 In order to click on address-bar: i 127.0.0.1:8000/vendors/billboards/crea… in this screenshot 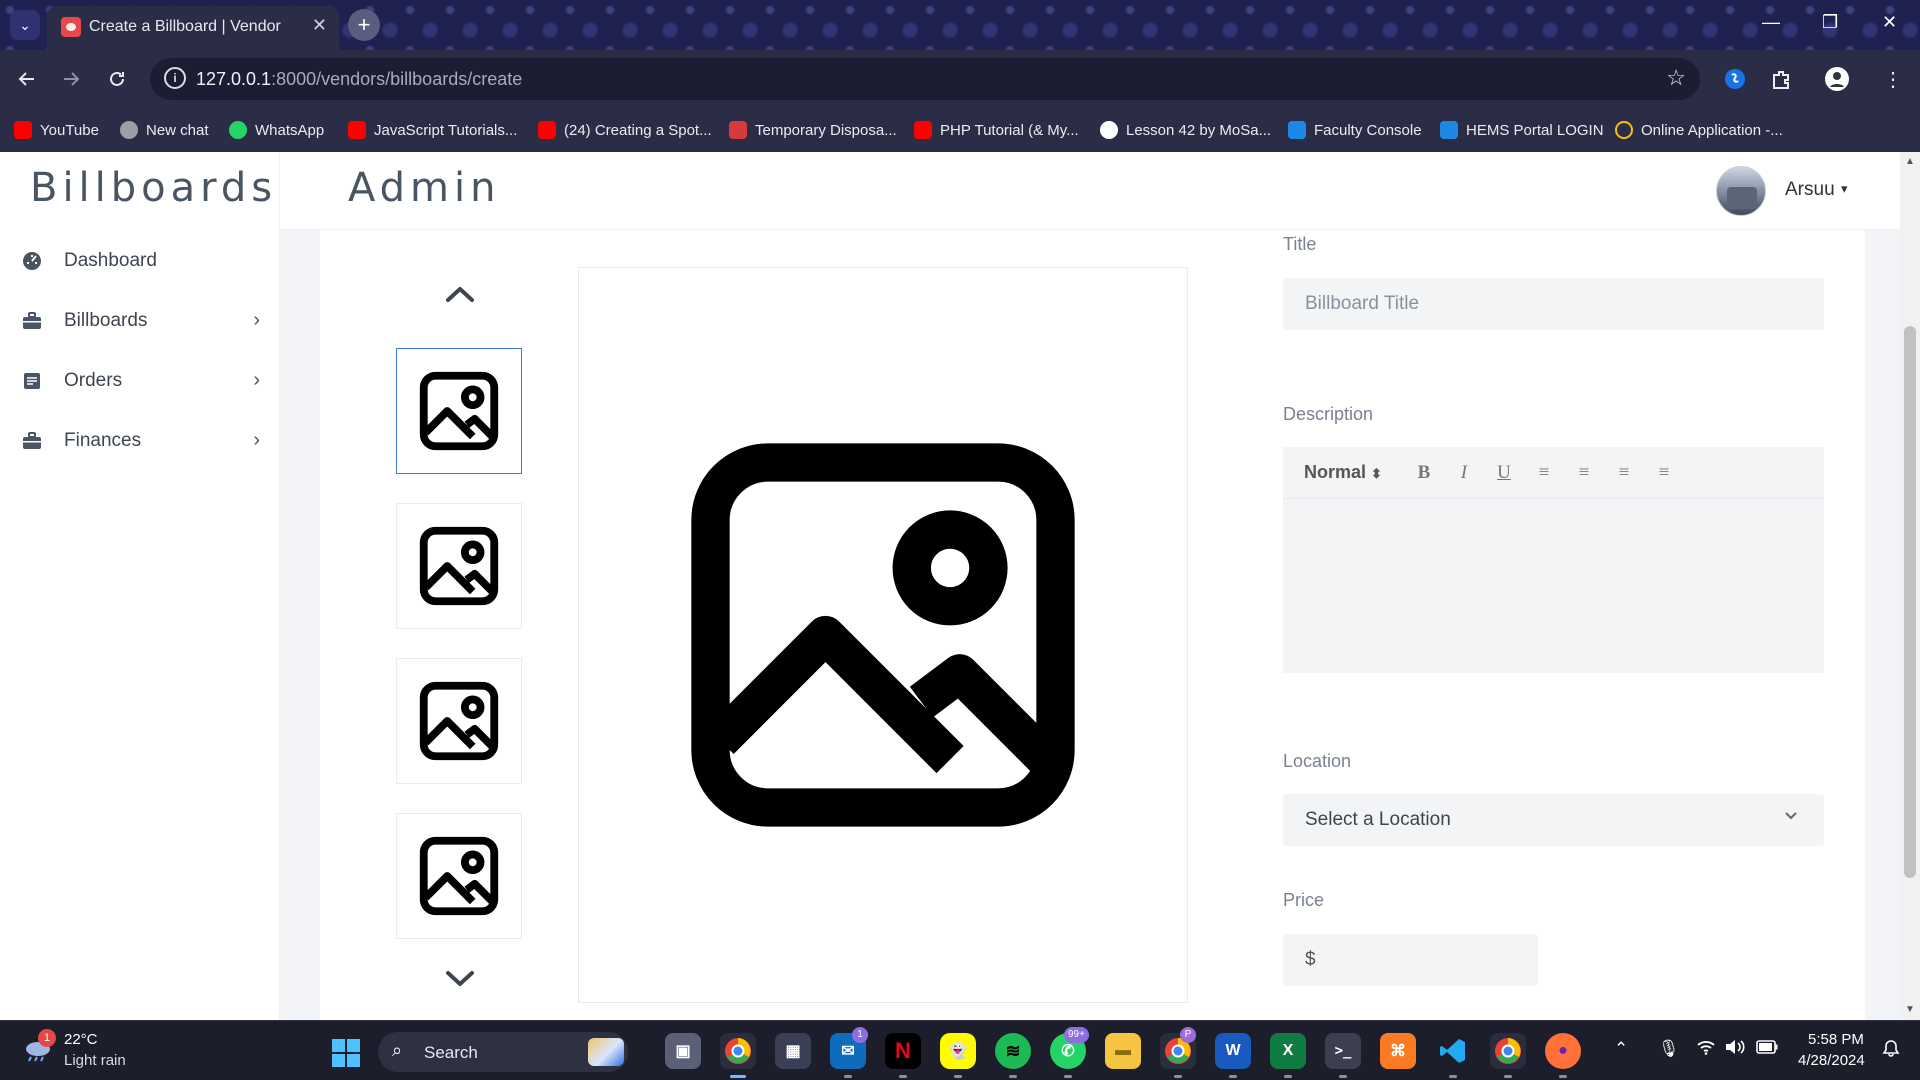, I will do `click(925, 79)`.